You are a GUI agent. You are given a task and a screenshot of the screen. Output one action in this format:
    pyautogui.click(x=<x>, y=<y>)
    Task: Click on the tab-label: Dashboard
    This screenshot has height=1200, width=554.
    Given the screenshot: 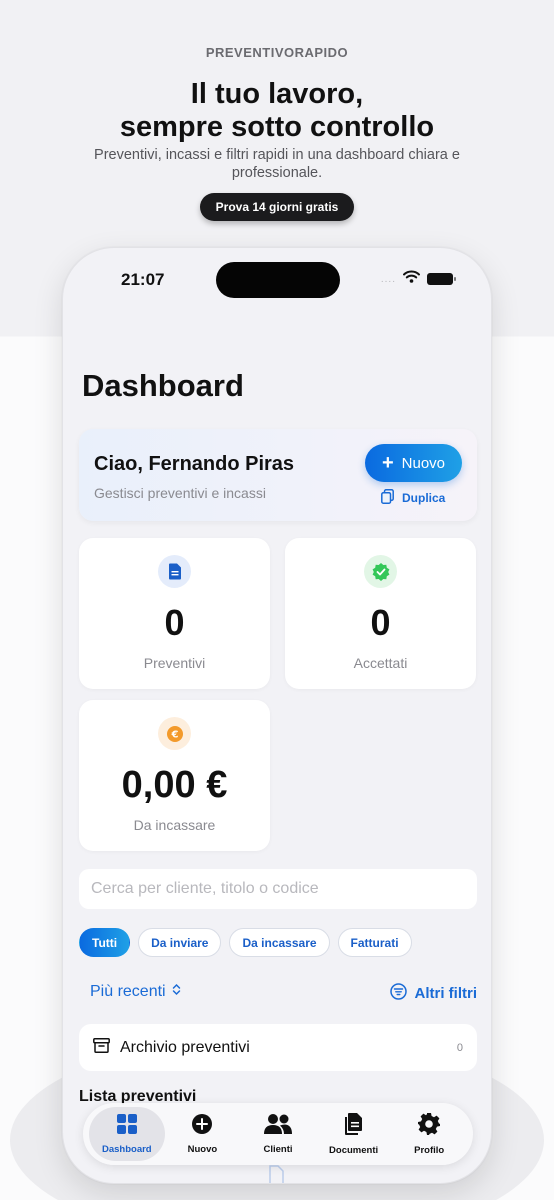 What is the action you would take?
    pyautogui.click(x=126, y=1149)
    